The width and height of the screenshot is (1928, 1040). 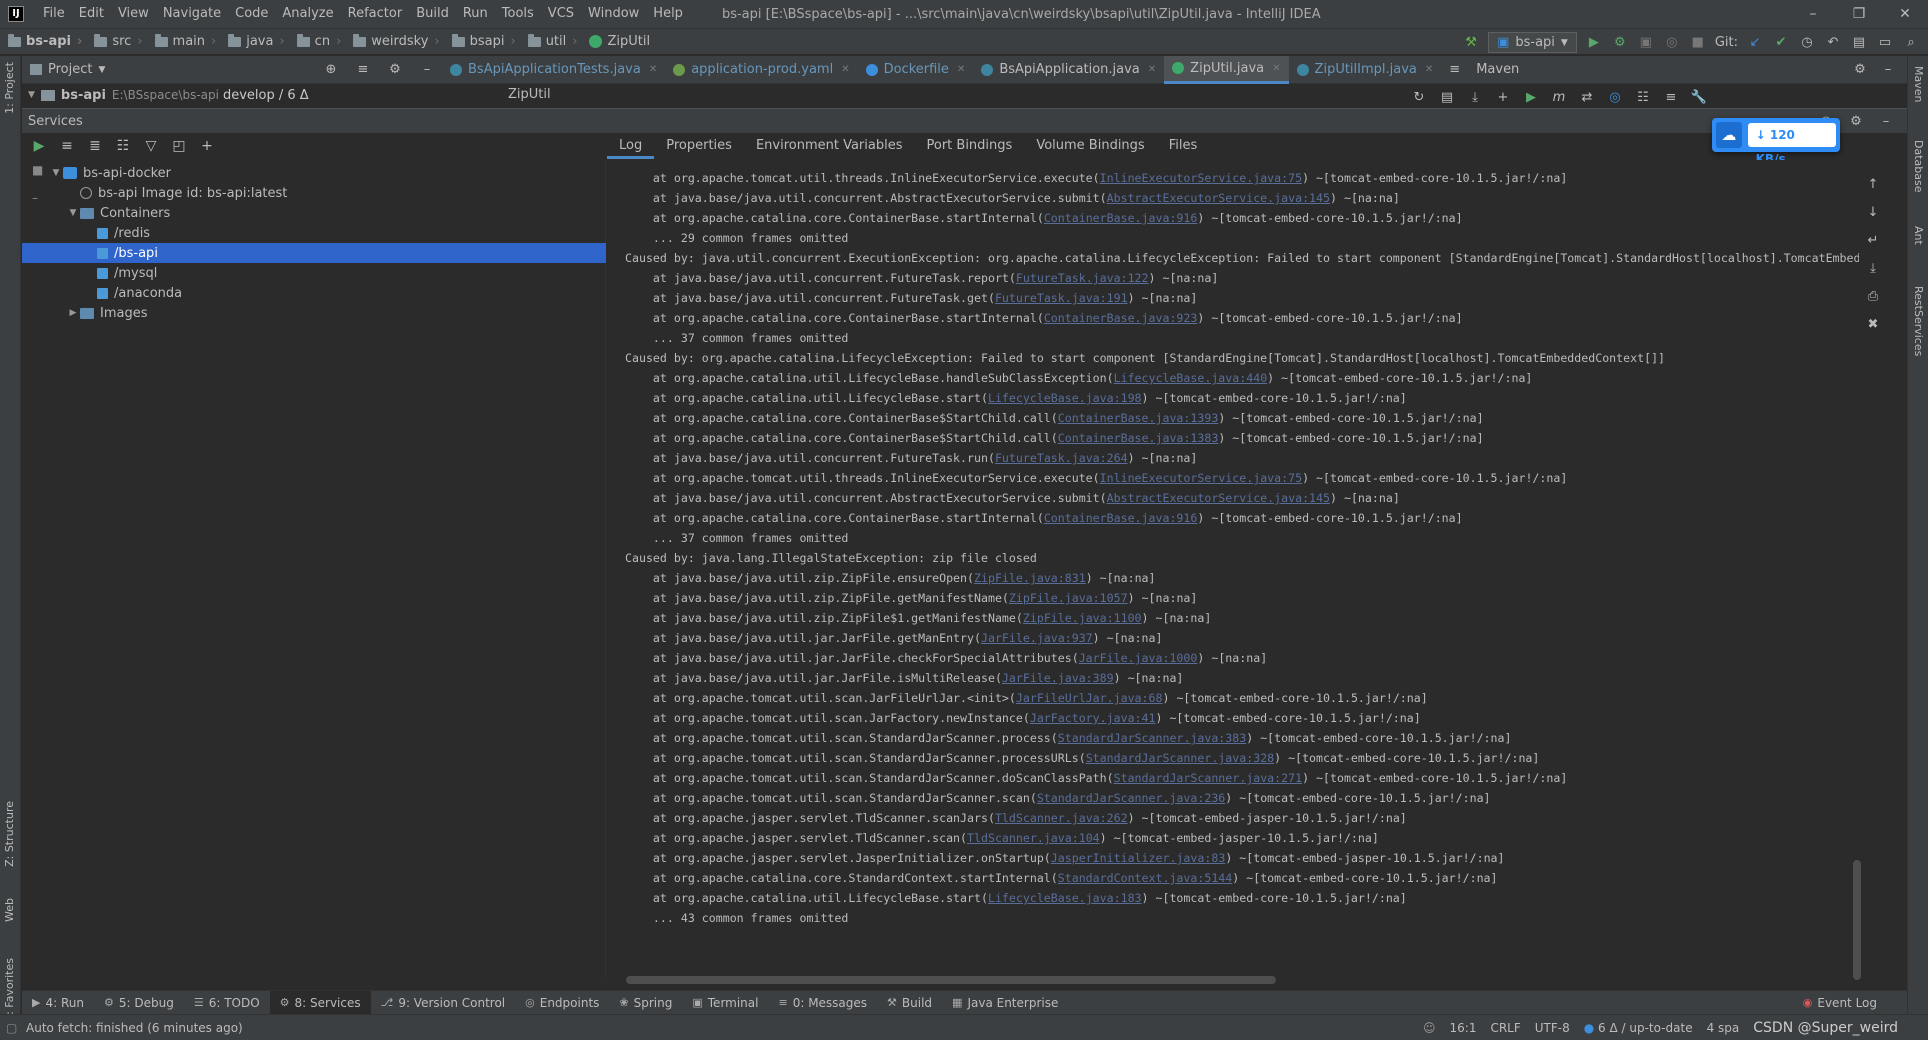 I want to click on run-config-select: ▣ bs-api ▼, so click(x=1532, y=42).